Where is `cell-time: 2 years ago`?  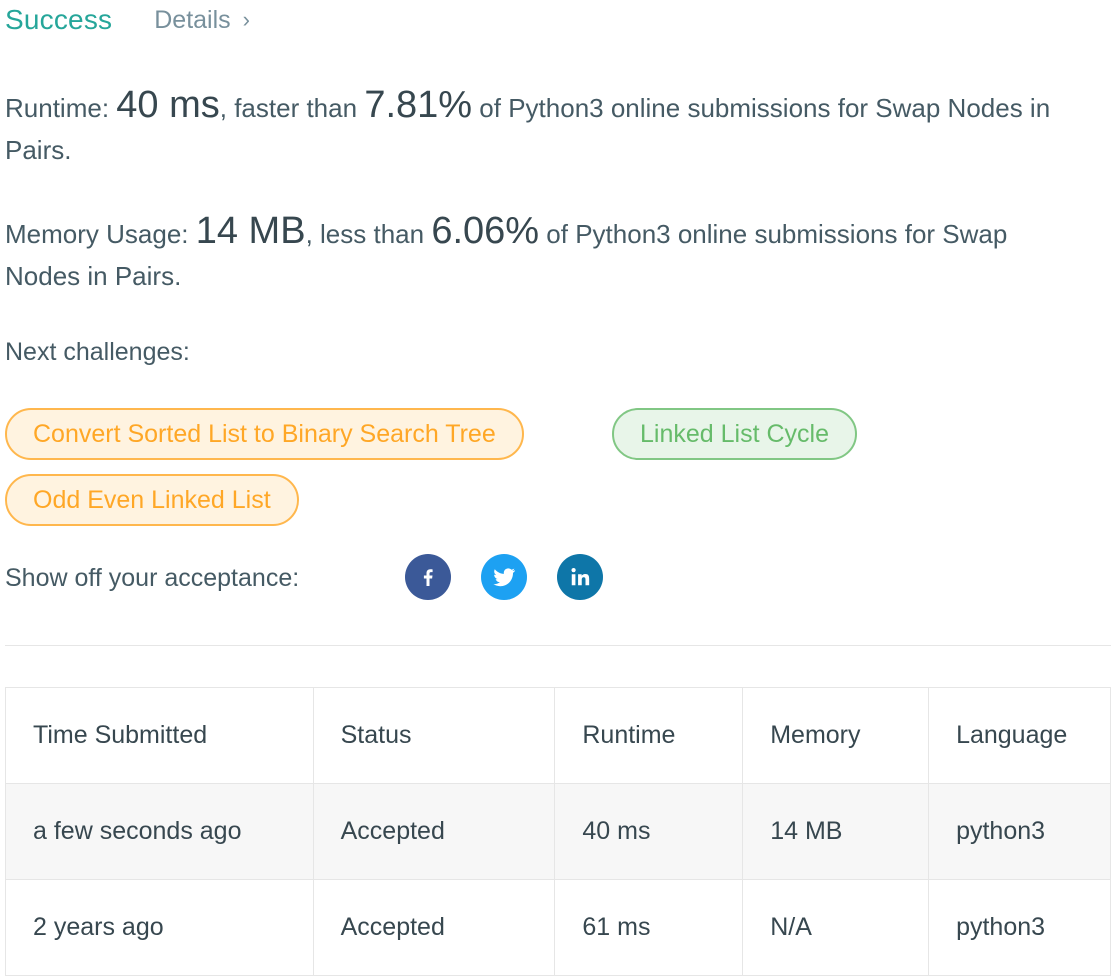
cell-time: 2 years ago is located at coordinates (159, 927).